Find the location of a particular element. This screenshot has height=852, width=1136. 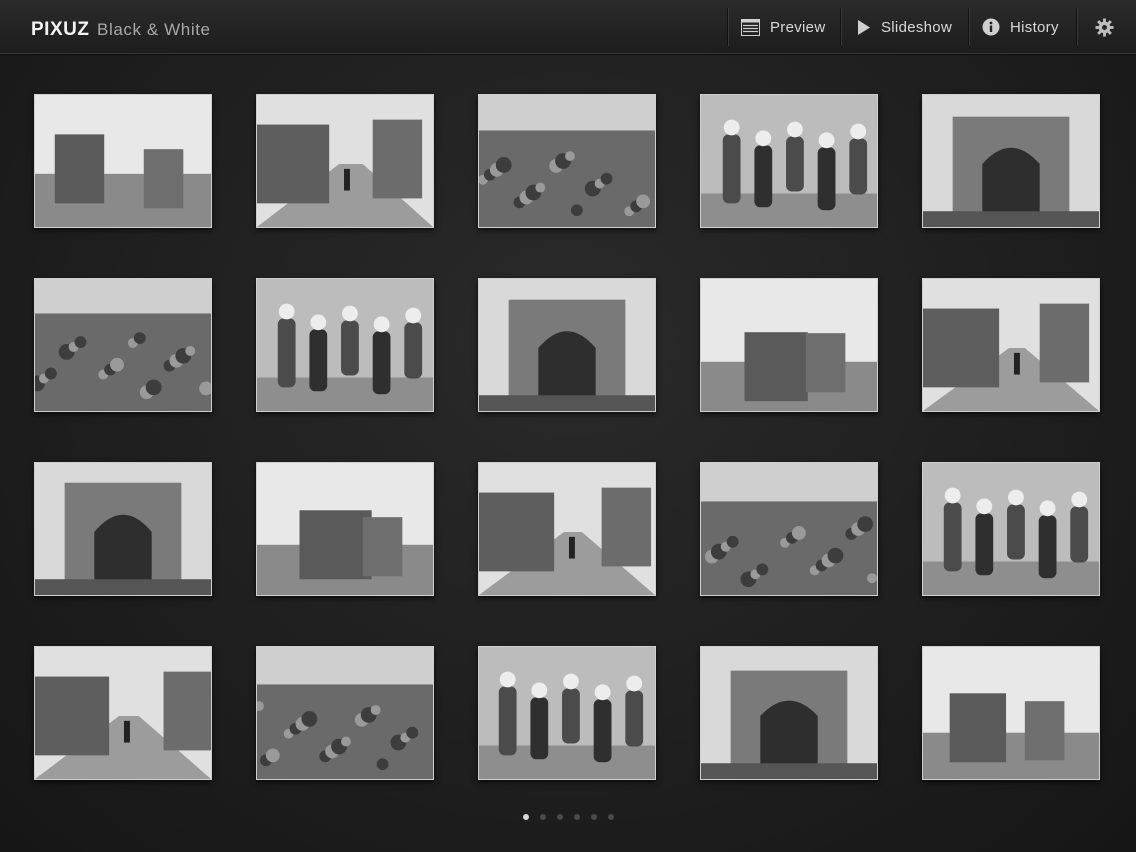

preview-button: Preview is located at coordinates (783, 27).